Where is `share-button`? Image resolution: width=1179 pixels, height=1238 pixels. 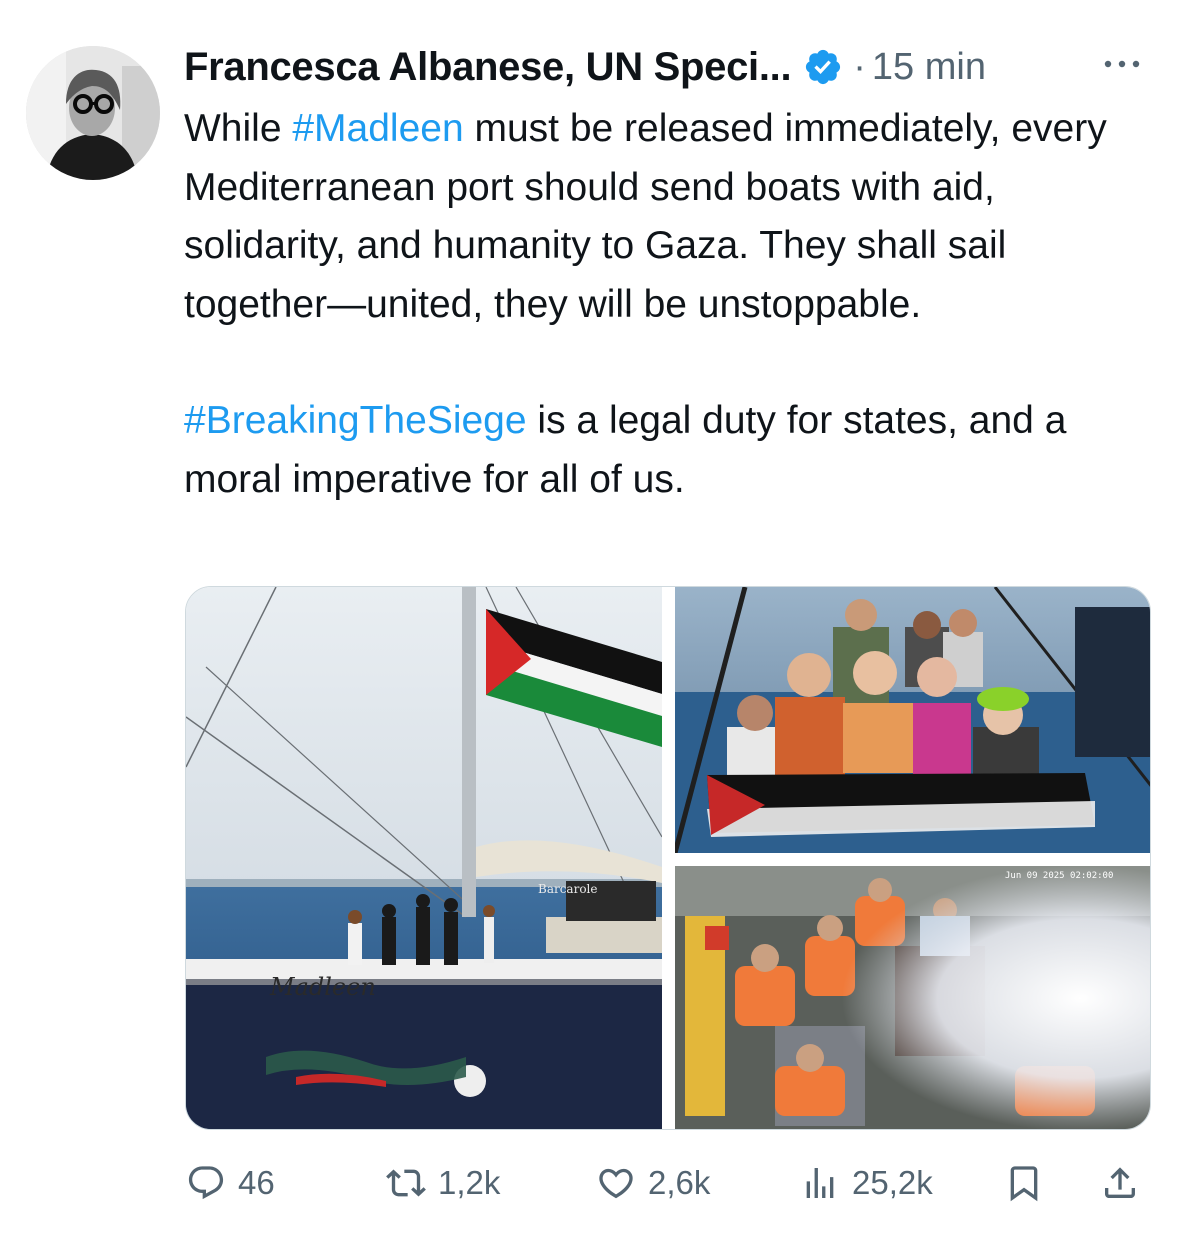
share-button is located at coordinates (1120, 1183).